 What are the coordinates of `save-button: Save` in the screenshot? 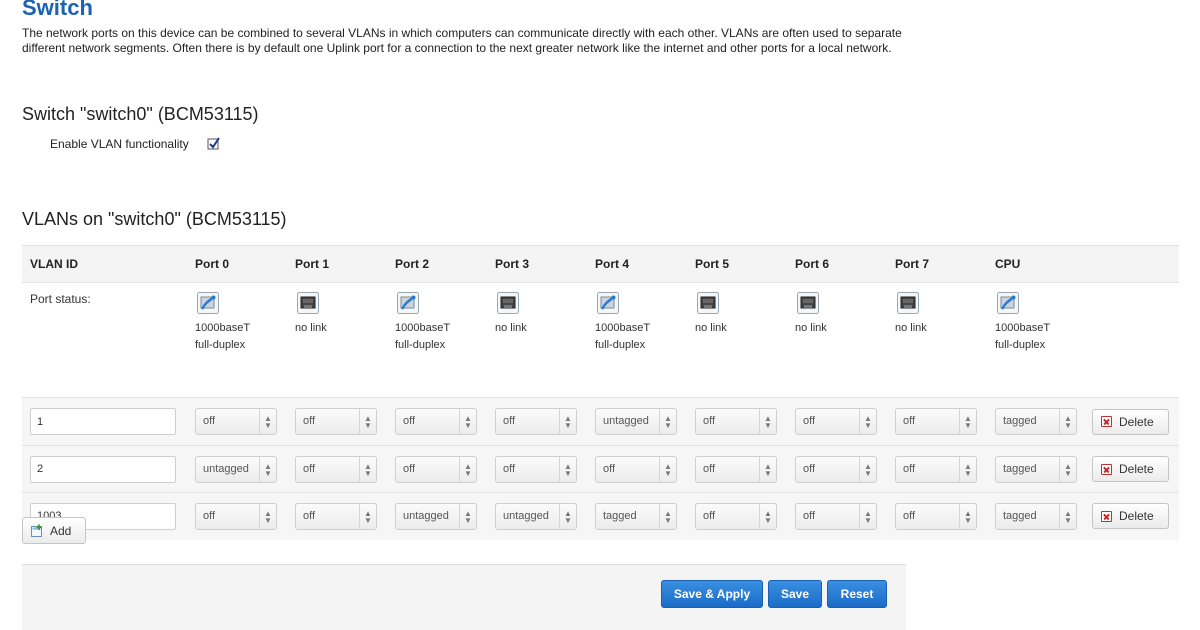 It's located at (795, 594).